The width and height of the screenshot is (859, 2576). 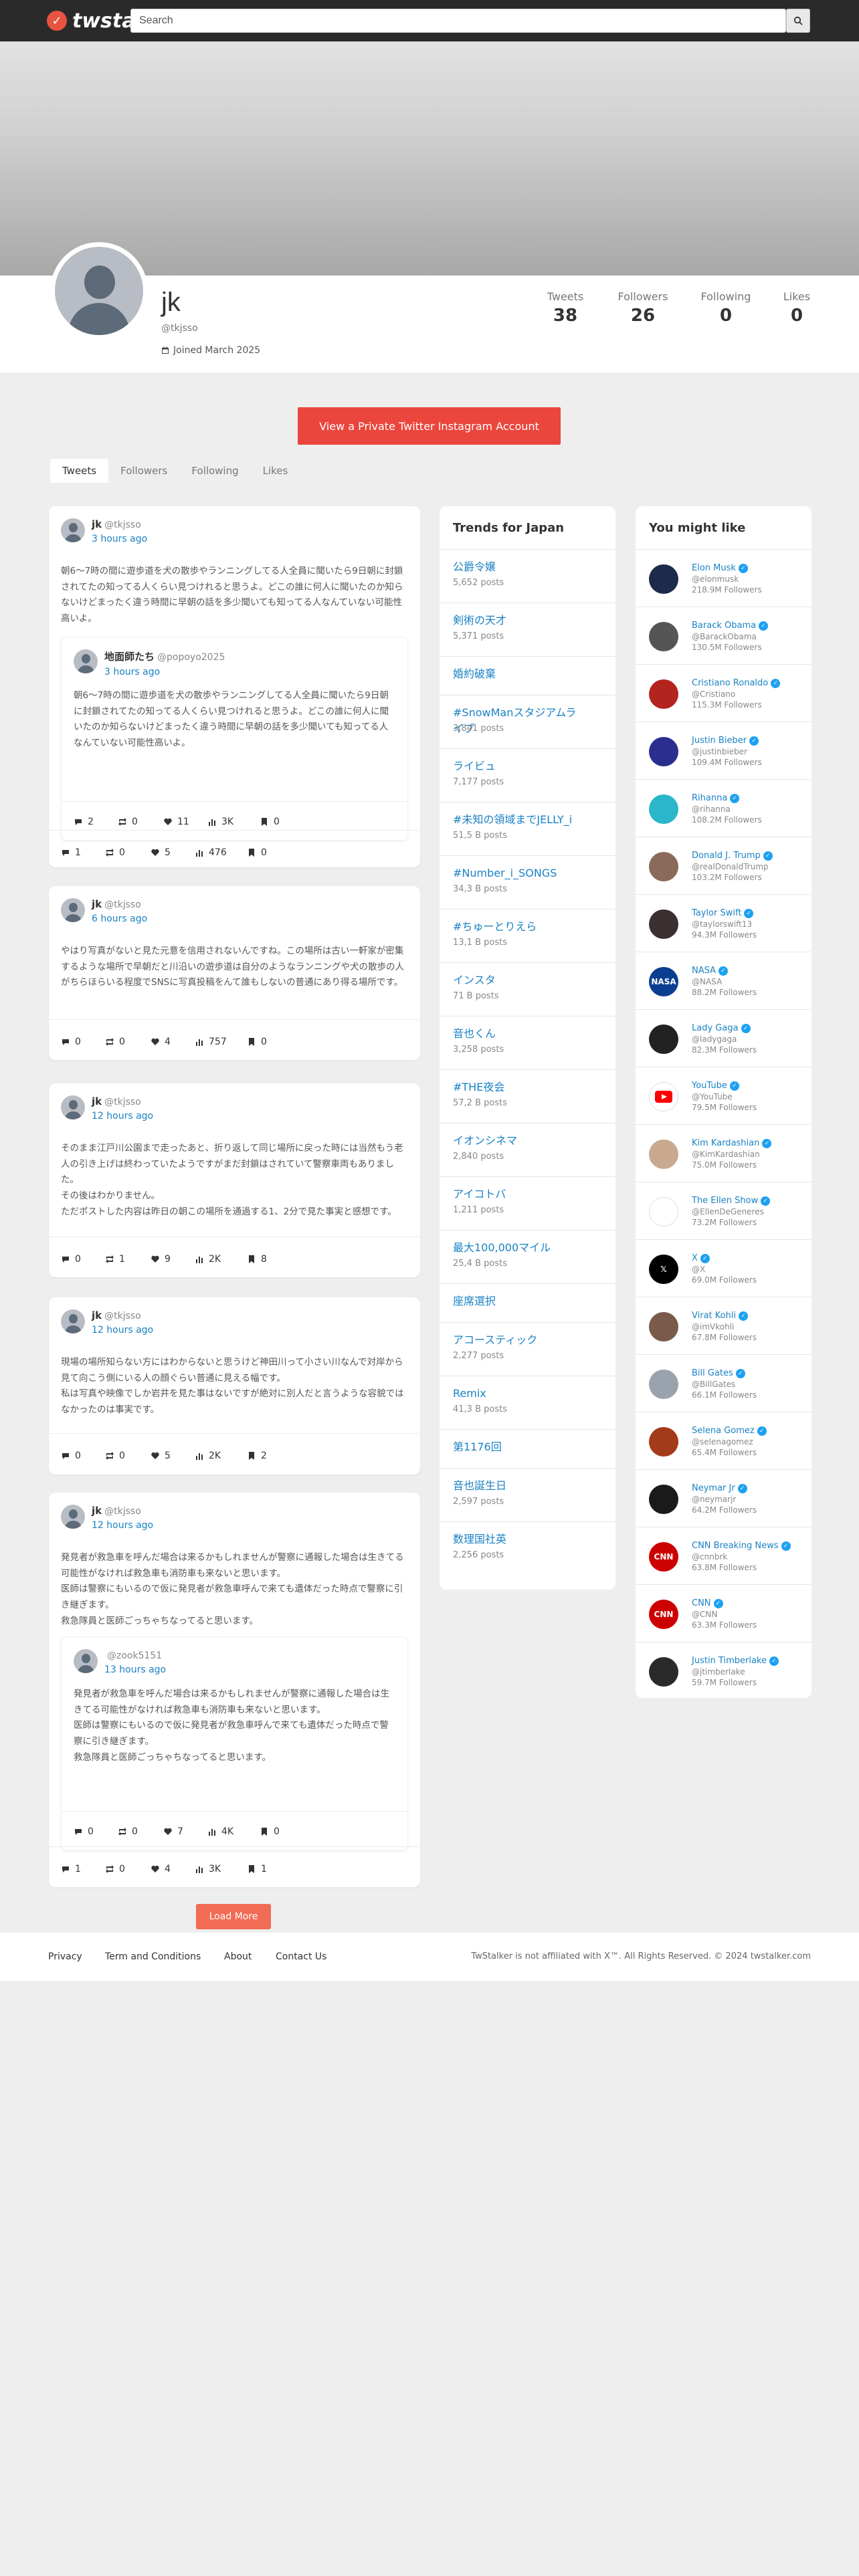 I want to click on account-name: Barack Obama, so click(x=724, y=626).